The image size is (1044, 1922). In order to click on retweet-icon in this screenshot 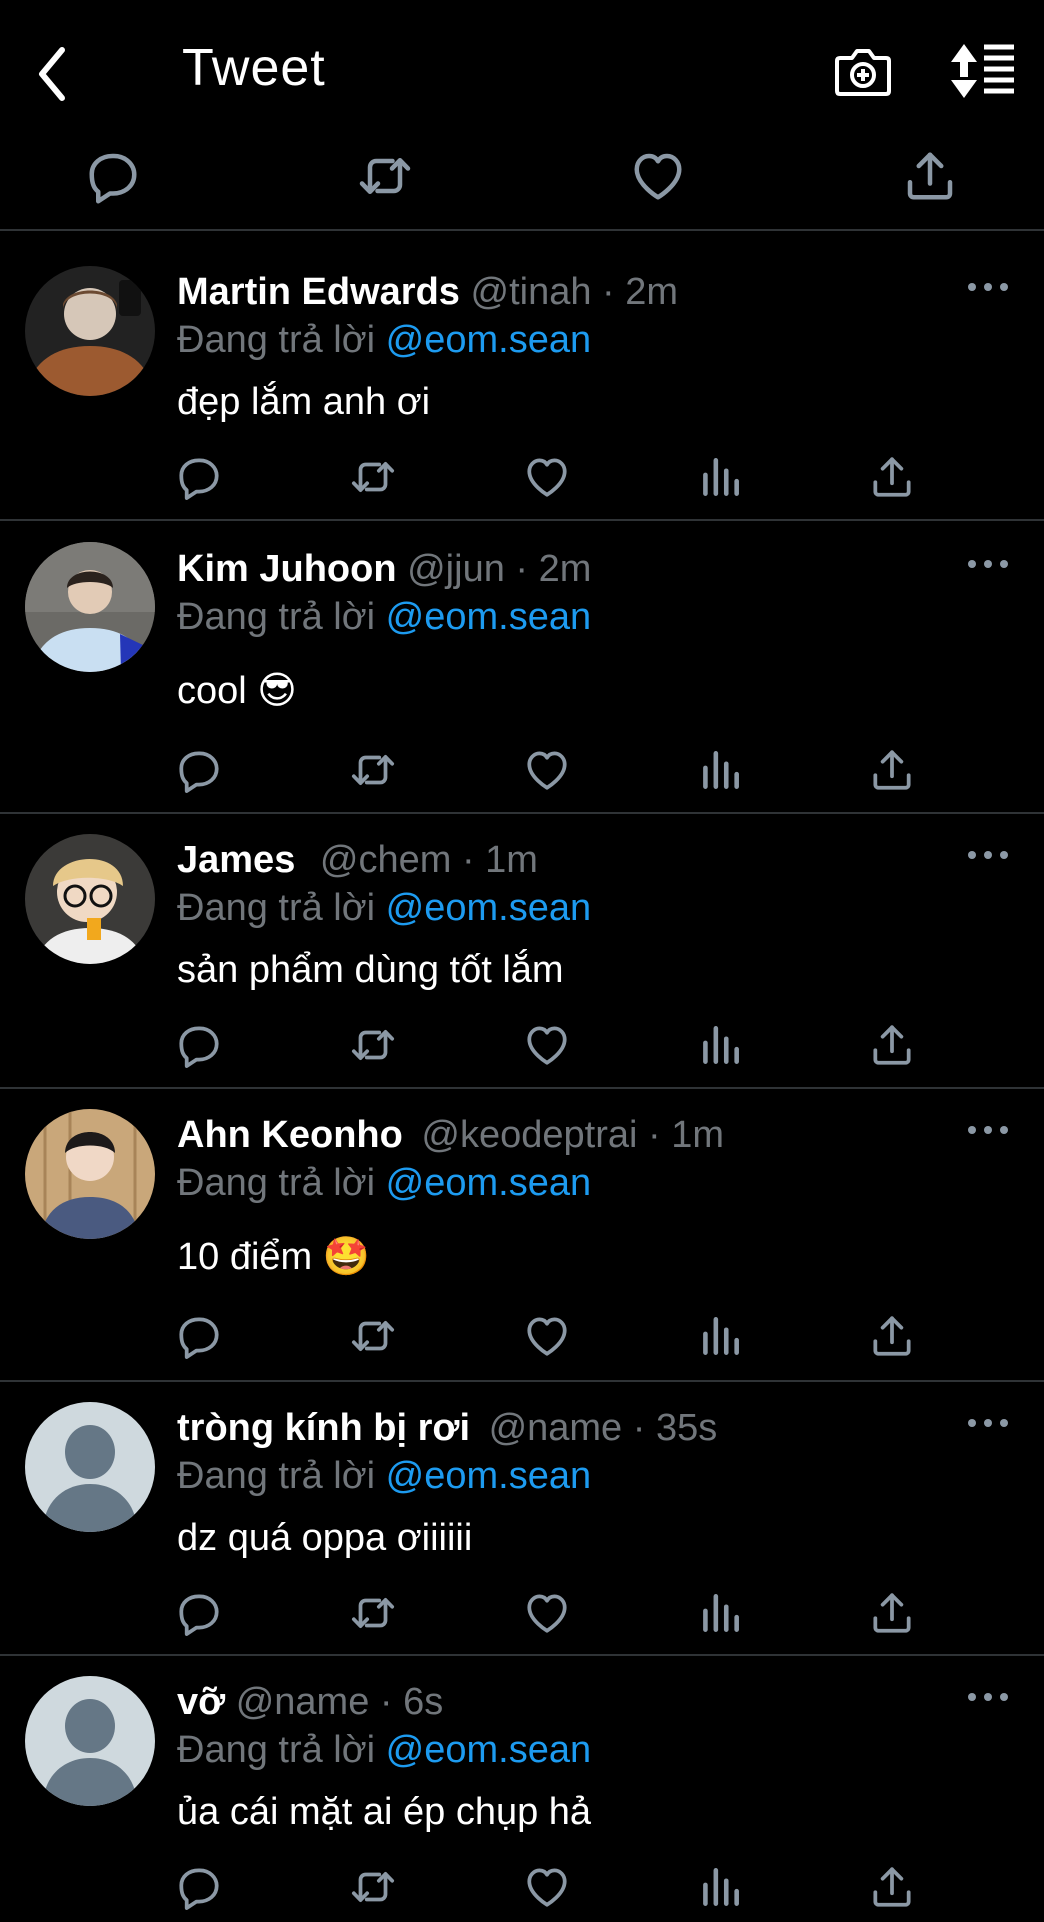, I will do `click(373, 1336)`.